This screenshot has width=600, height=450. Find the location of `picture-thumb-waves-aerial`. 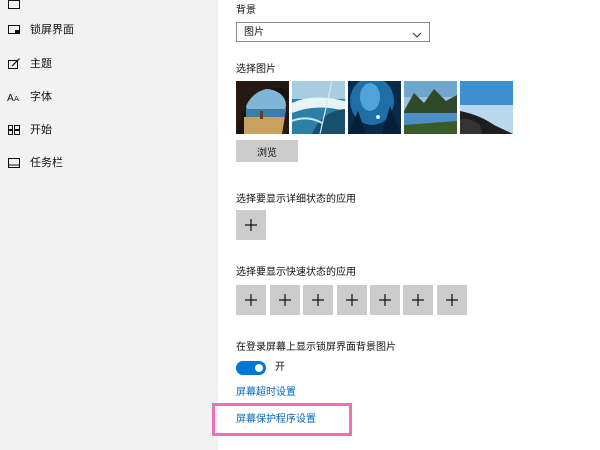

picture-thumb-waves-aerial is located at coordinates (318, 107).